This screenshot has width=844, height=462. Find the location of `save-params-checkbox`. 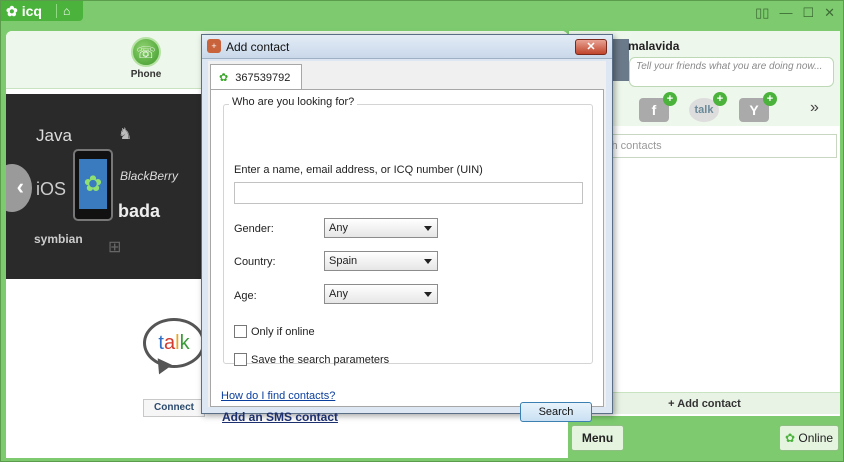

save-params-checkbox is located at coordinates (240, 359).